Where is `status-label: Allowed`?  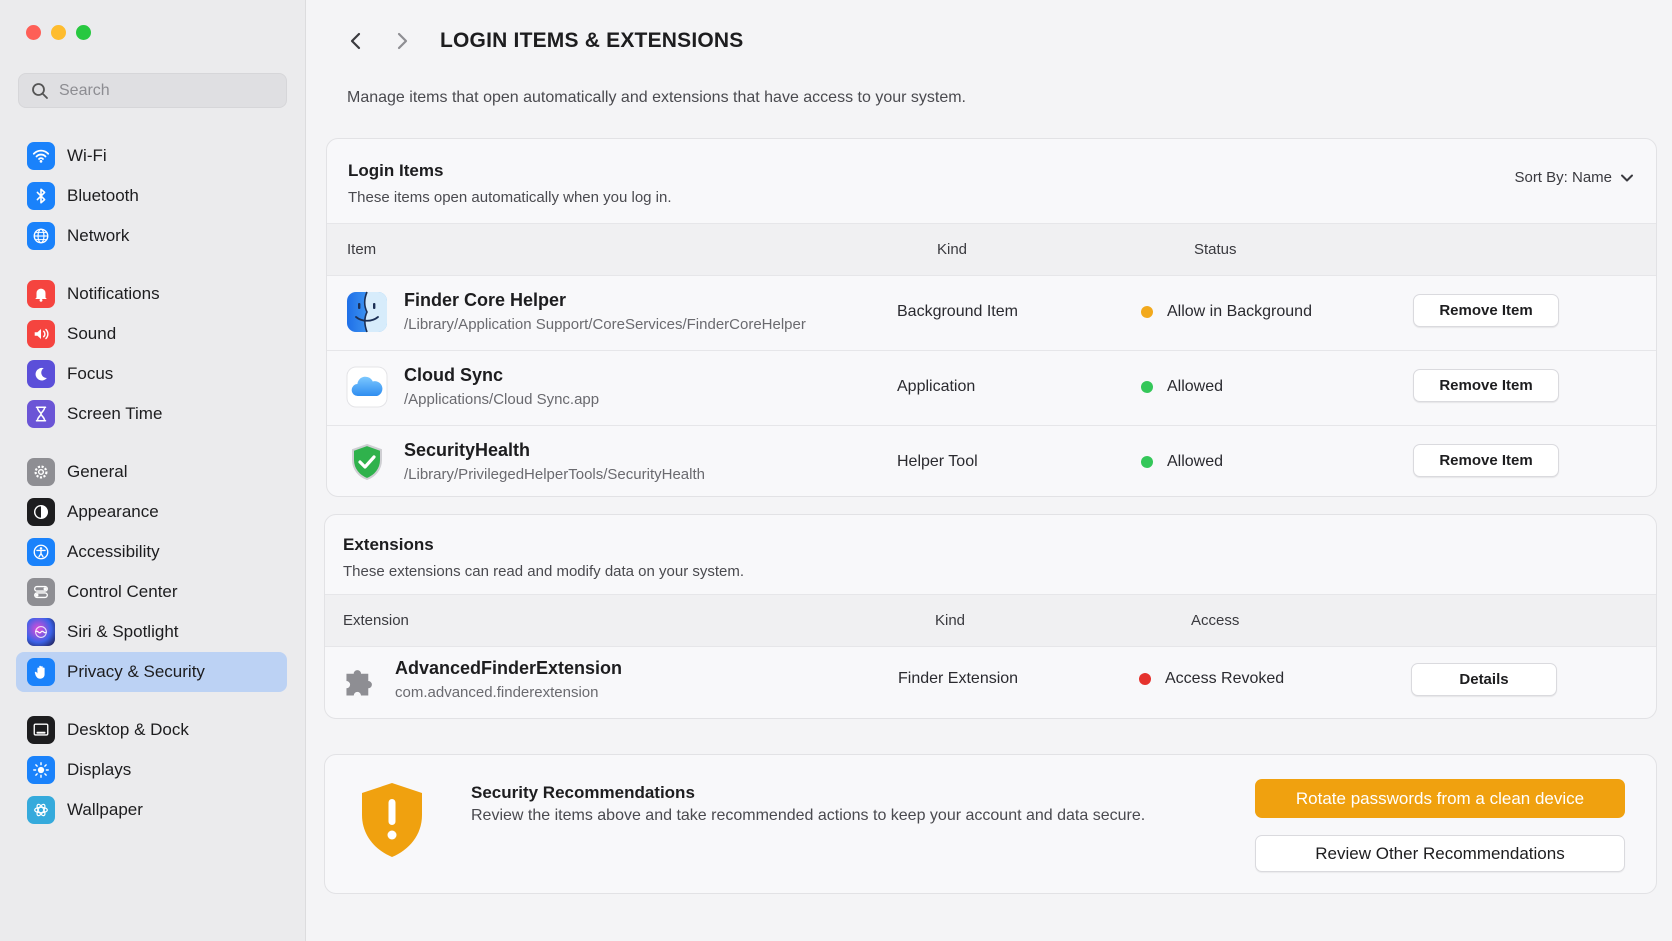 status-label: Allowed is located at coordinates (1195, 461).